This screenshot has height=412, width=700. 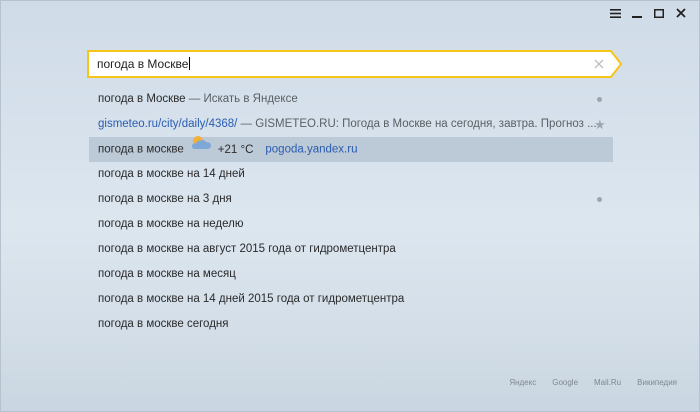 I want to click on suggestion-query: погода в Москве, so click(x=142, y=99).